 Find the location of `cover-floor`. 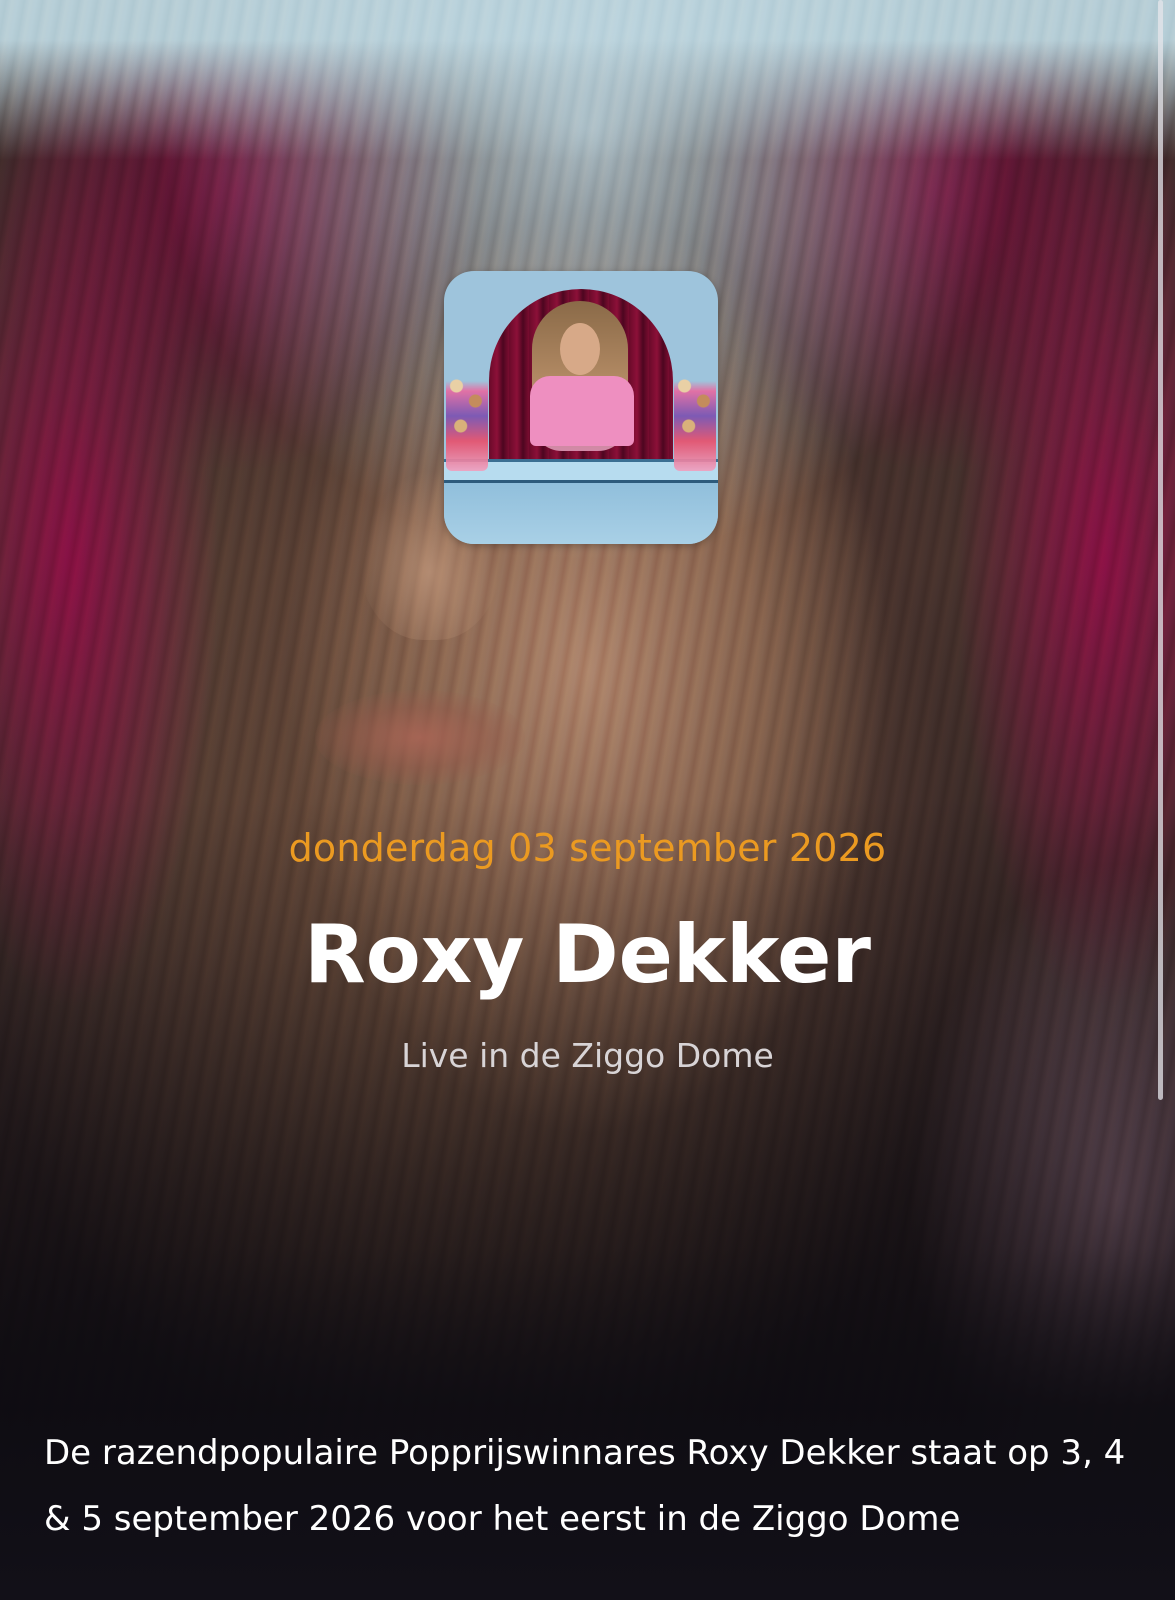

cover-floor is located at coordinates (581, 512).